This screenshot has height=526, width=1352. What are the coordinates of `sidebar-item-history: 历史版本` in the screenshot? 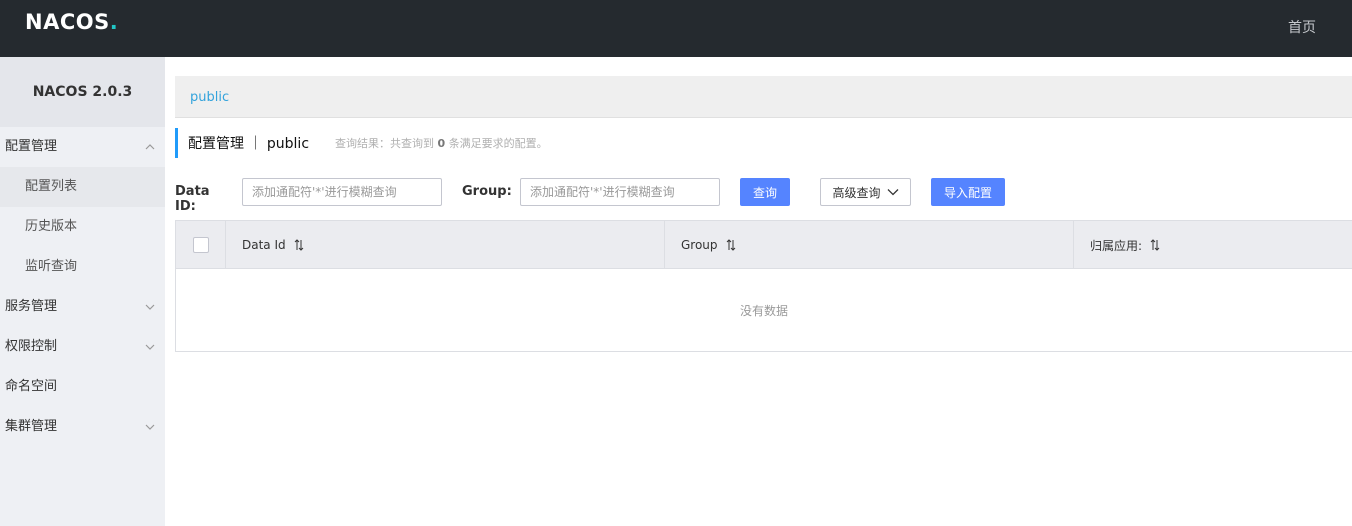 It's located at (82, 227).